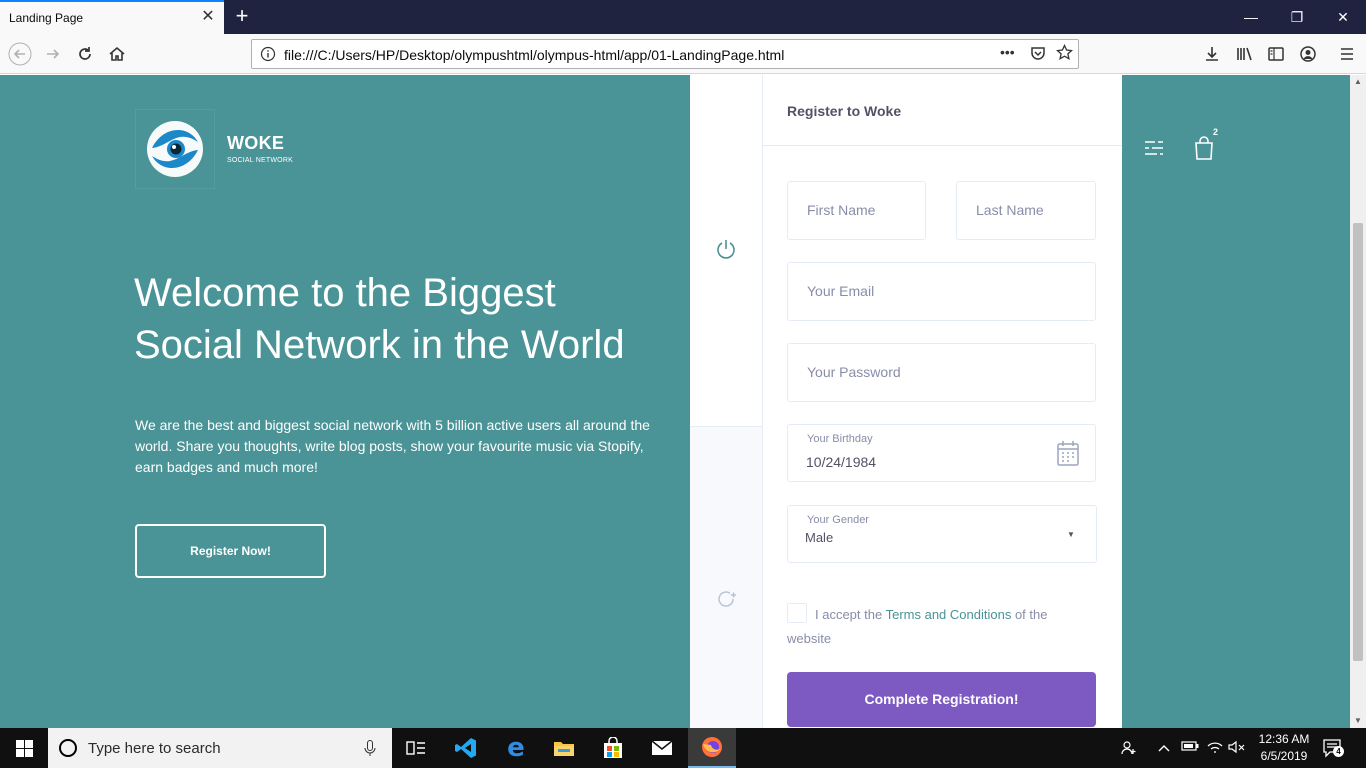 The image size is (1366, 768). What do you see at coordinates (112, 17) in the screenshot?
I see `browser-tab: Landing Page ✕` at bounding box center [112, 17].